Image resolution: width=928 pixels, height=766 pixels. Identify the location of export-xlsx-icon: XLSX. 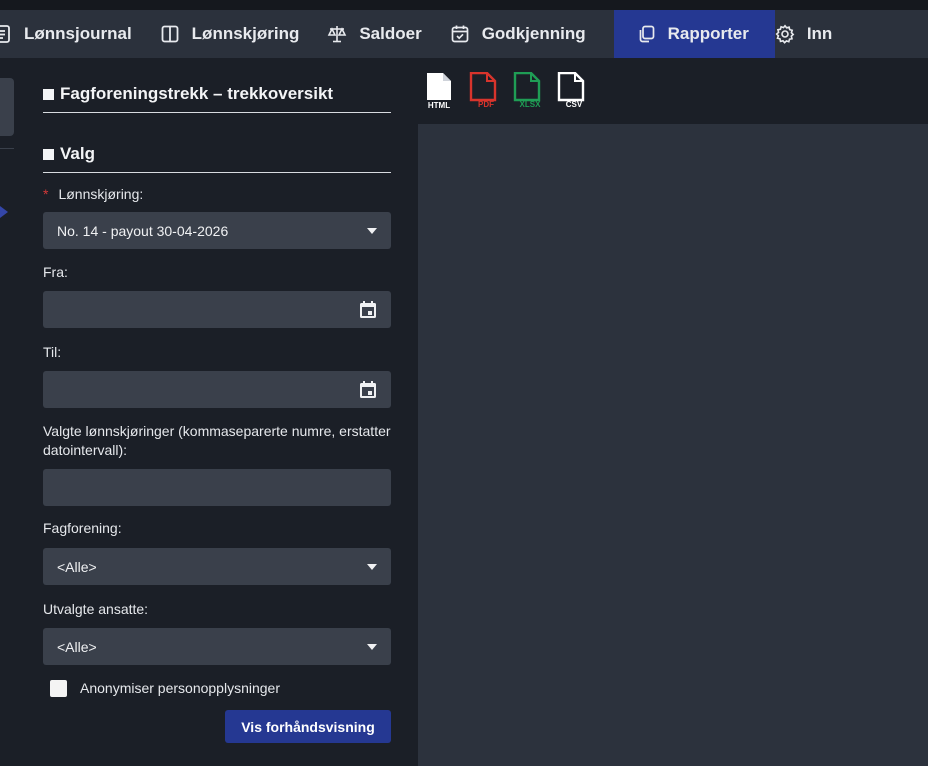
(527, 91).